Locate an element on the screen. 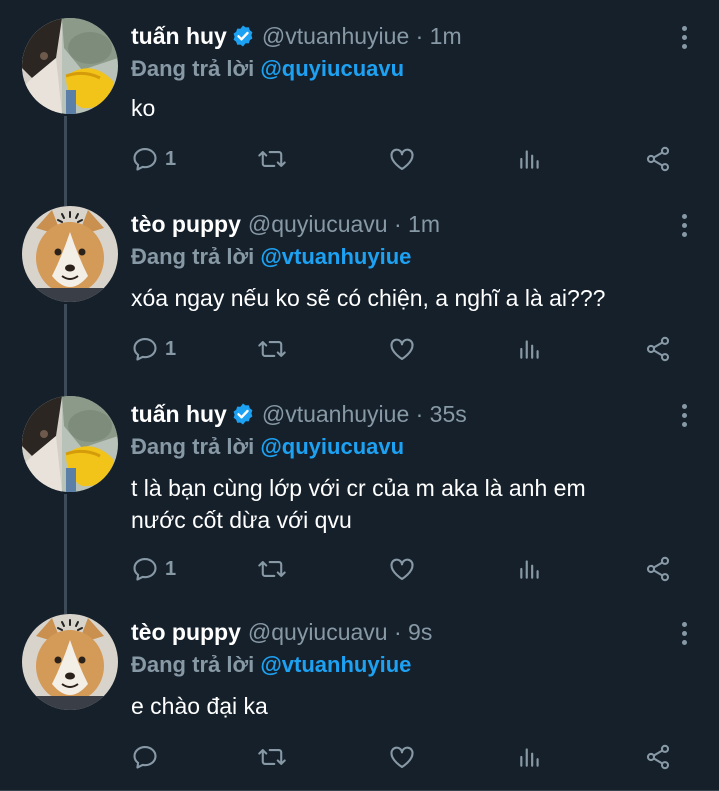 This screenshot has width=719, height=791. tweet-text: e chào đại ka is located at coordinates (199, 706).